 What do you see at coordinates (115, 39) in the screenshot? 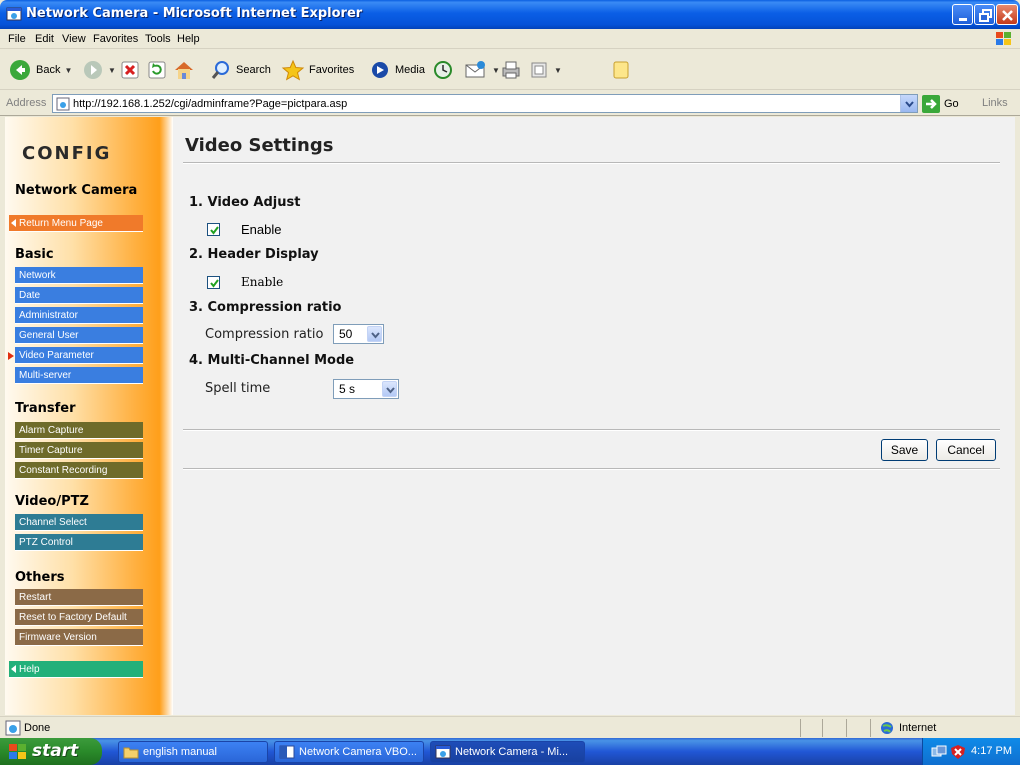
I see `menu-favorites: Favorites` at bounding box center [115, 39].